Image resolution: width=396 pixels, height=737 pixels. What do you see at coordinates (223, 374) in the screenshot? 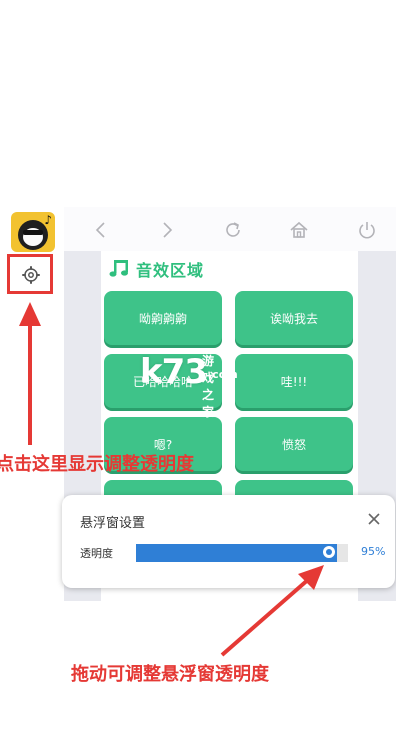
I see `watermark-domain: .com` at bounding box center [223, 374].